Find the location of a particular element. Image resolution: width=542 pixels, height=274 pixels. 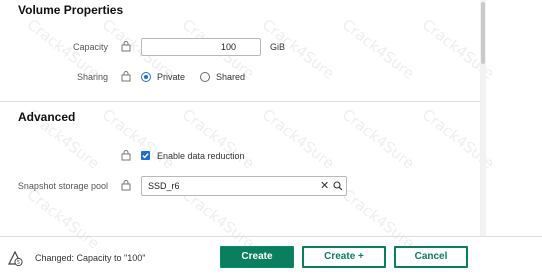

volume-properties-title: Volume Properties is located at coordinates (71, 10).